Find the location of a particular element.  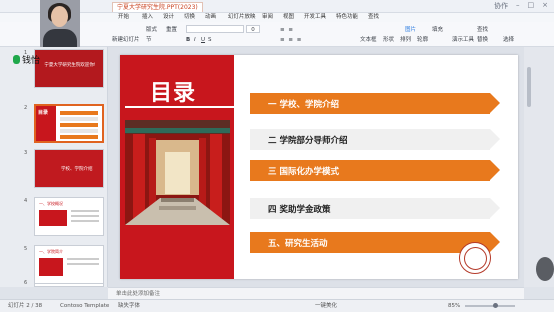

tab-view: 视图 is located at coordinates (288, 17).